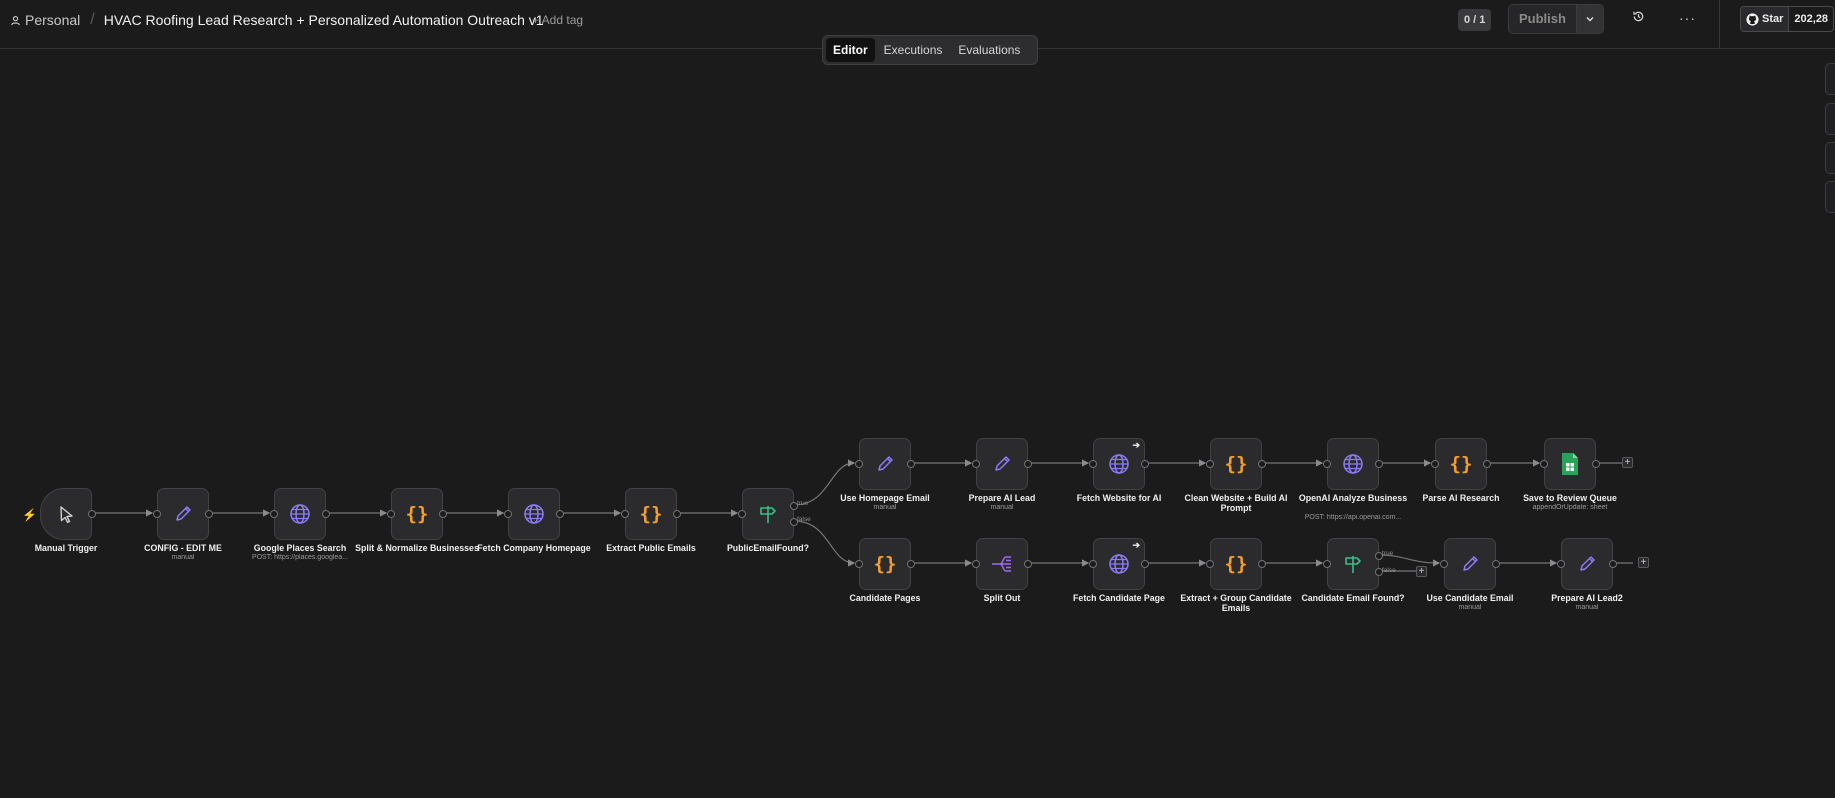 Image resolution: width=1835 pixels, height=798 pixels. I want to click on node-subtitle: appendOrUpdate: sheet, so click(1570, 507).